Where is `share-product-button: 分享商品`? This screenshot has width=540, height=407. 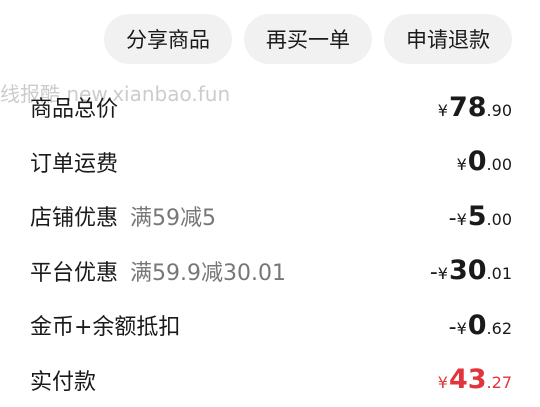 share-product-button: 分享商品 is located at coordinates (168, 39).